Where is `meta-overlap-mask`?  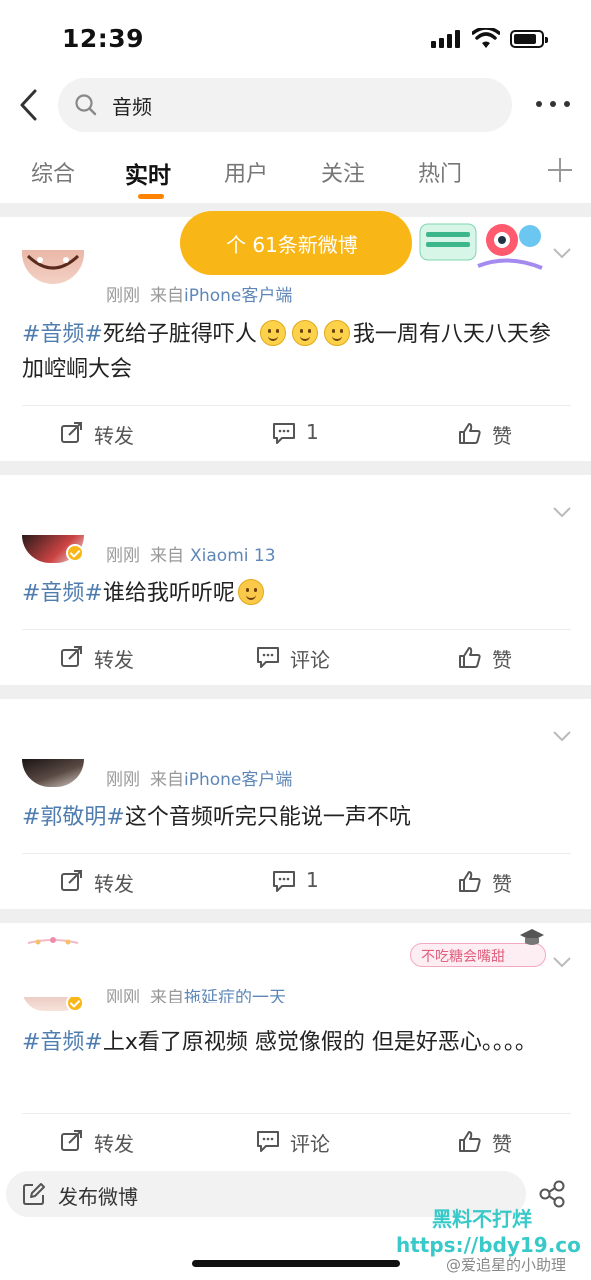 meta-overlap-mask is located at coordinates (295, 991).